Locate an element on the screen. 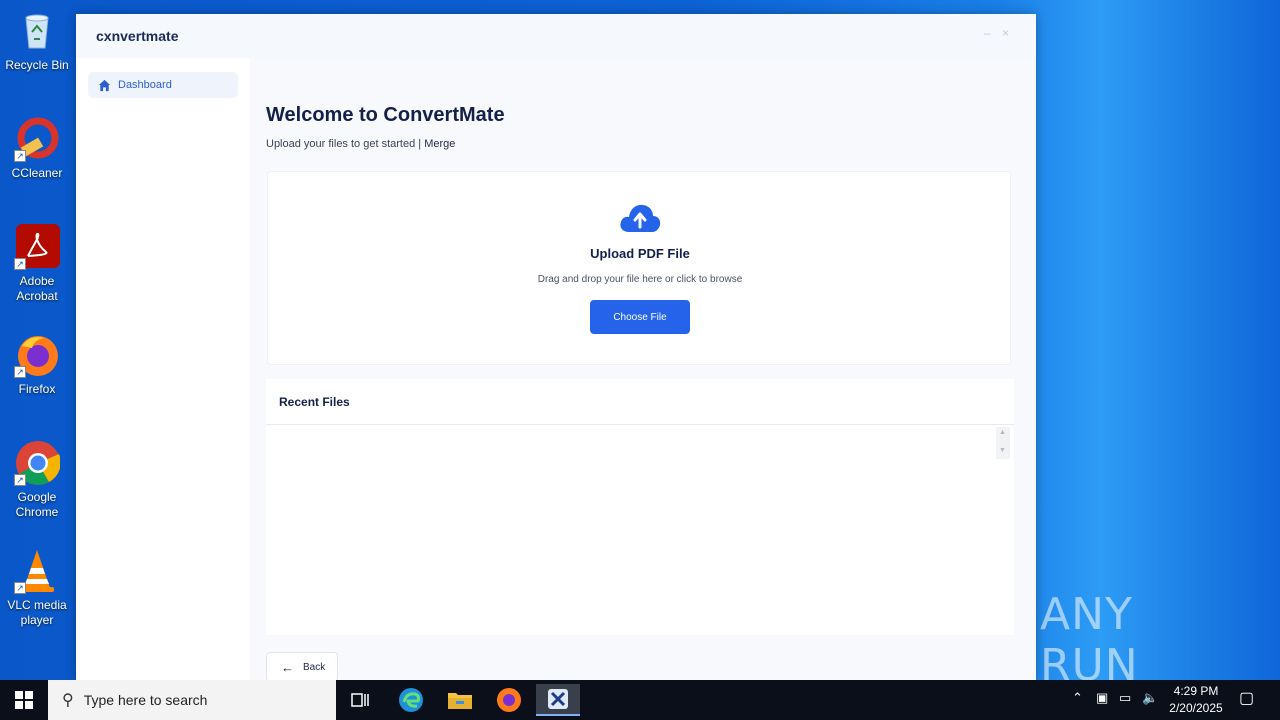 The image size is (1280, 720). minimize-button: – is located at coordinates (987, 33).